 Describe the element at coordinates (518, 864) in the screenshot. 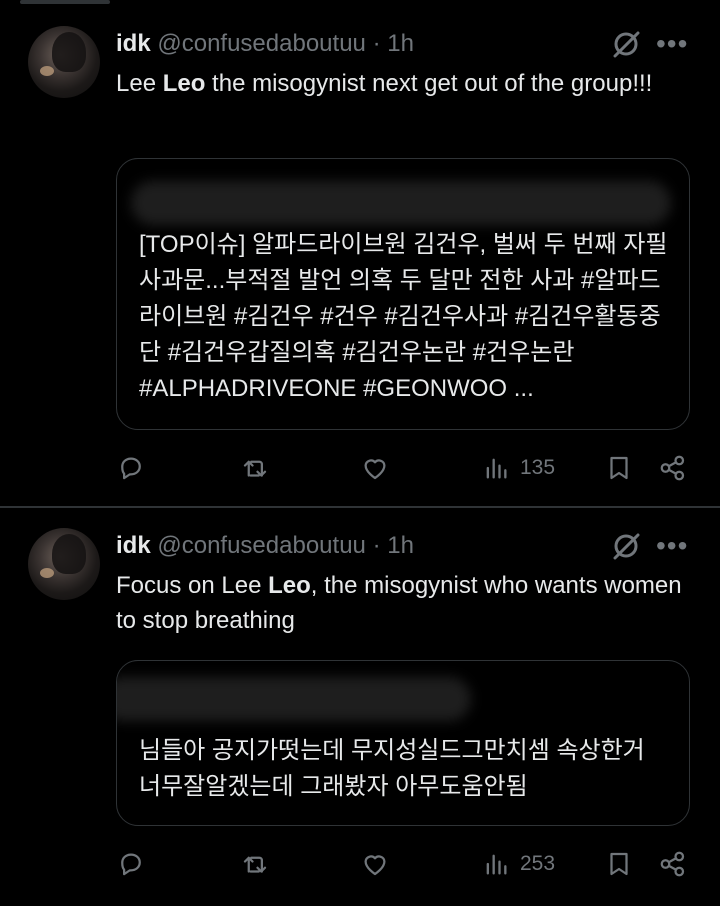

I see `views-button: 253` at that location.